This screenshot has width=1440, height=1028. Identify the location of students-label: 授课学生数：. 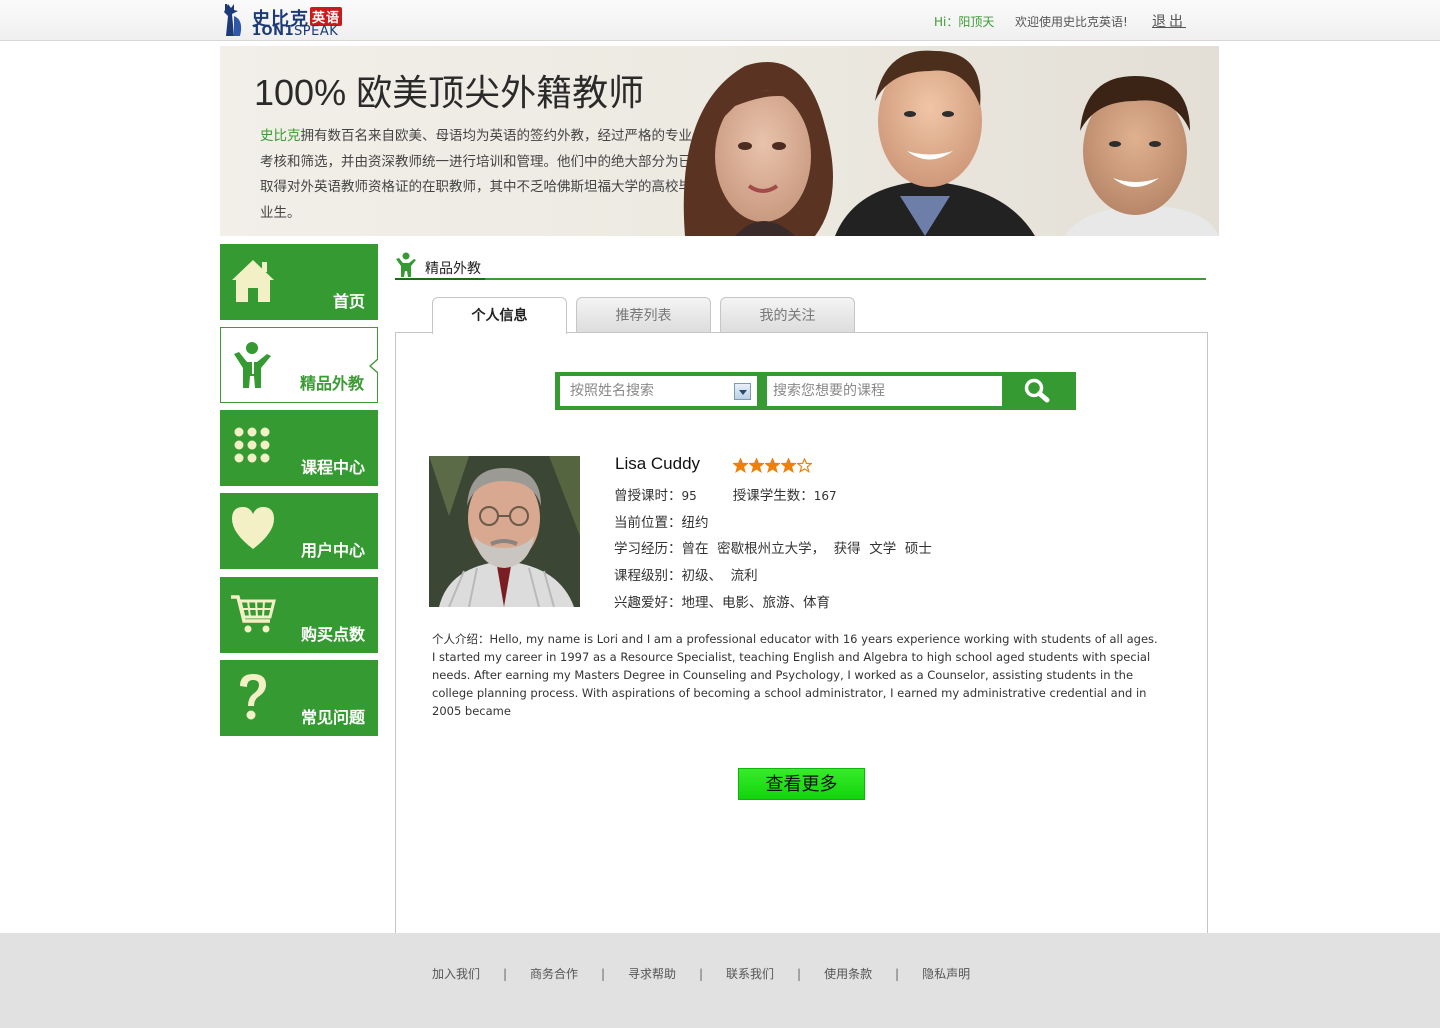
(773, 496).